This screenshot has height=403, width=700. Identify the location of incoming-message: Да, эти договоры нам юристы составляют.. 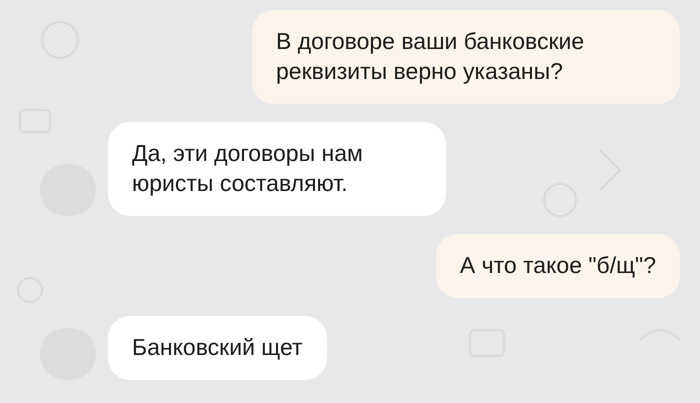
(277, 169).